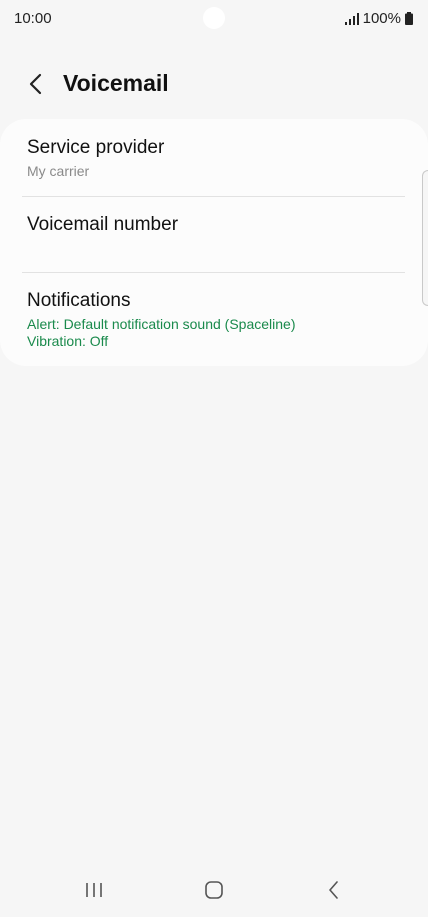 This screenshot has width=428, height=917. I want to click on home-button, so click(214, 890).